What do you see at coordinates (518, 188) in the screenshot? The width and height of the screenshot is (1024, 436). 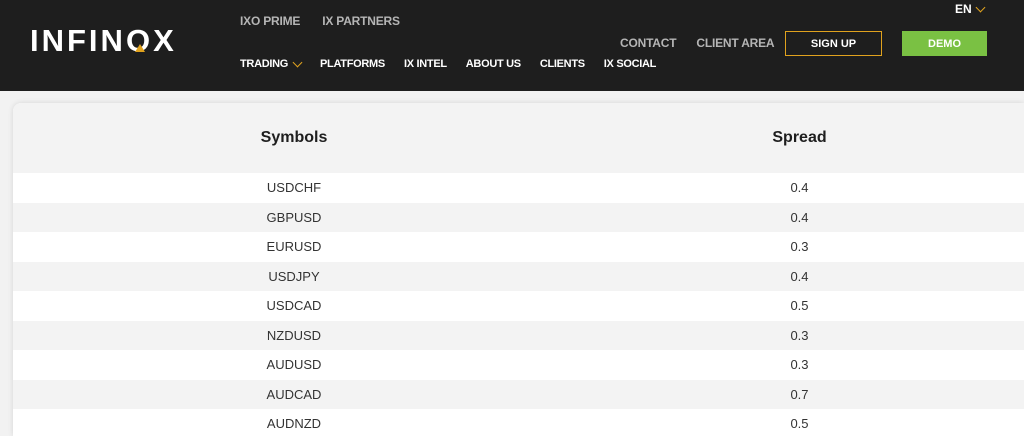 I see `table-row: USDCHF 0.4` at bounding box center [518, 188].